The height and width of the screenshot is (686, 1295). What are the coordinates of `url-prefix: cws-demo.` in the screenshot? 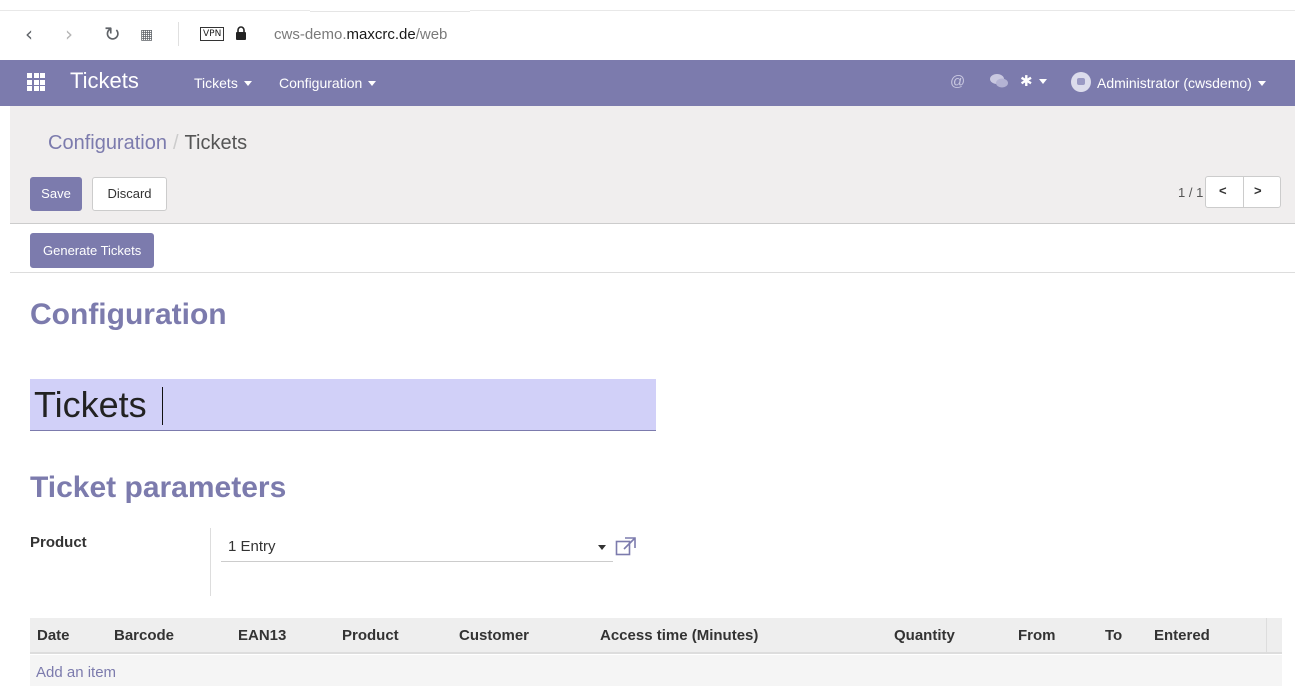 It's located at (310, 34).